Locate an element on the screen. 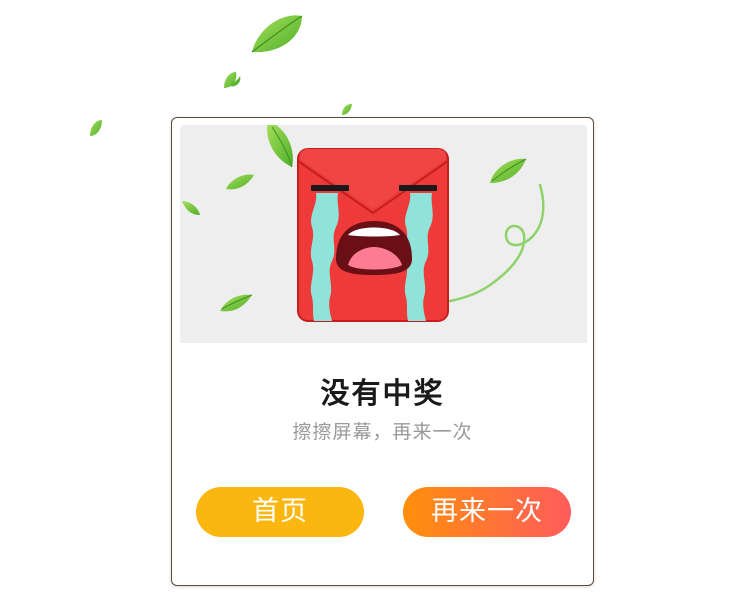 This screenshot has width=750, height=605. crying-red-envelope-icon is located at coordinates (373, 235).